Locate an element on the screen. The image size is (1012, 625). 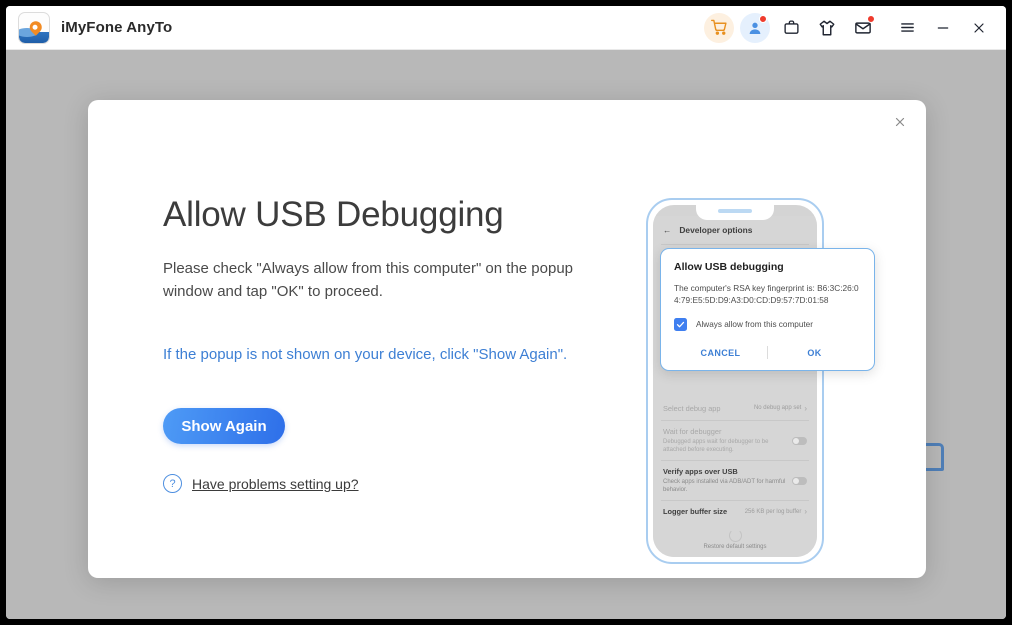
show-again-button: Show Again is located at coordinates (224, 426).